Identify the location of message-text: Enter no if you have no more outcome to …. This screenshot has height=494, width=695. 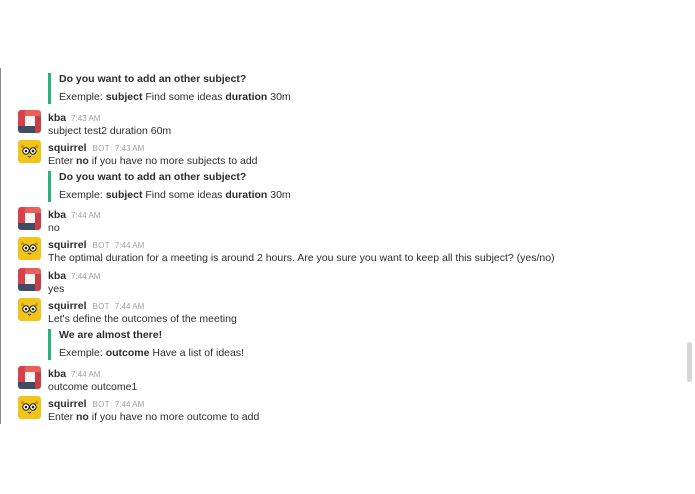
(154, 417).